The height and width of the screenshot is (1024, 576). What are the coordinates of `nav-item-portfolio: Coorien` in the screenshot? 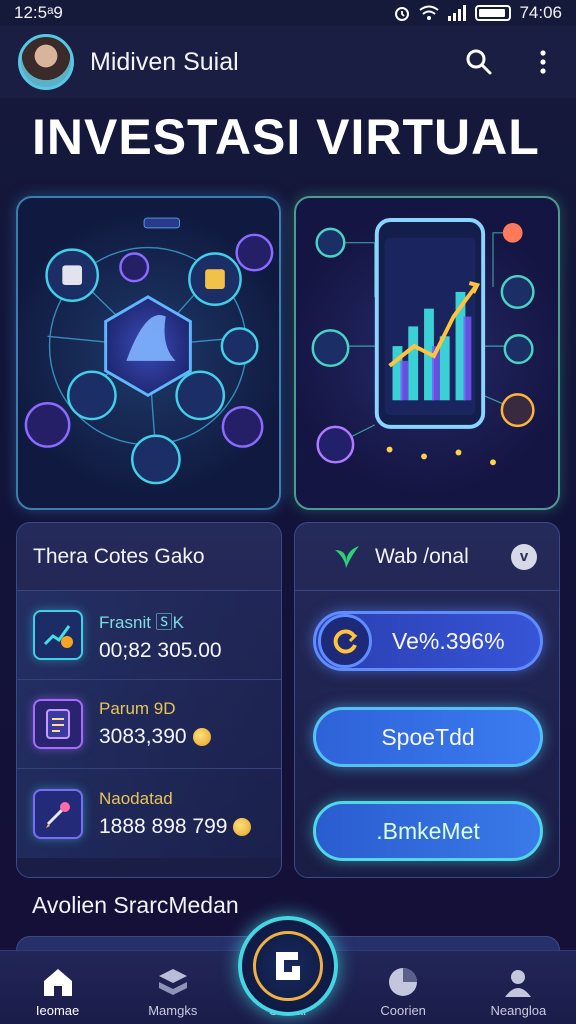 It's located at (403, 991).